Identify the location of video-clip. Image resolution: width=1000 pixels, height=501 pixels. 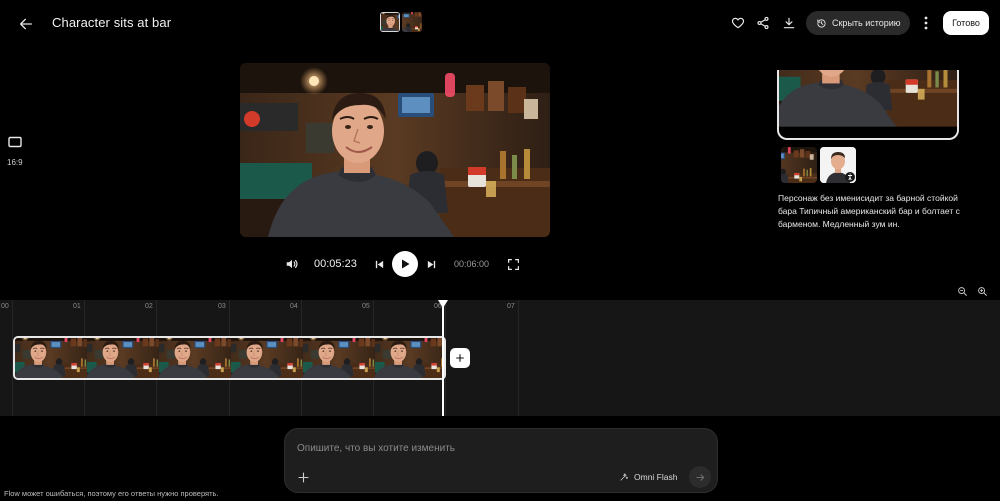
(229, 358).